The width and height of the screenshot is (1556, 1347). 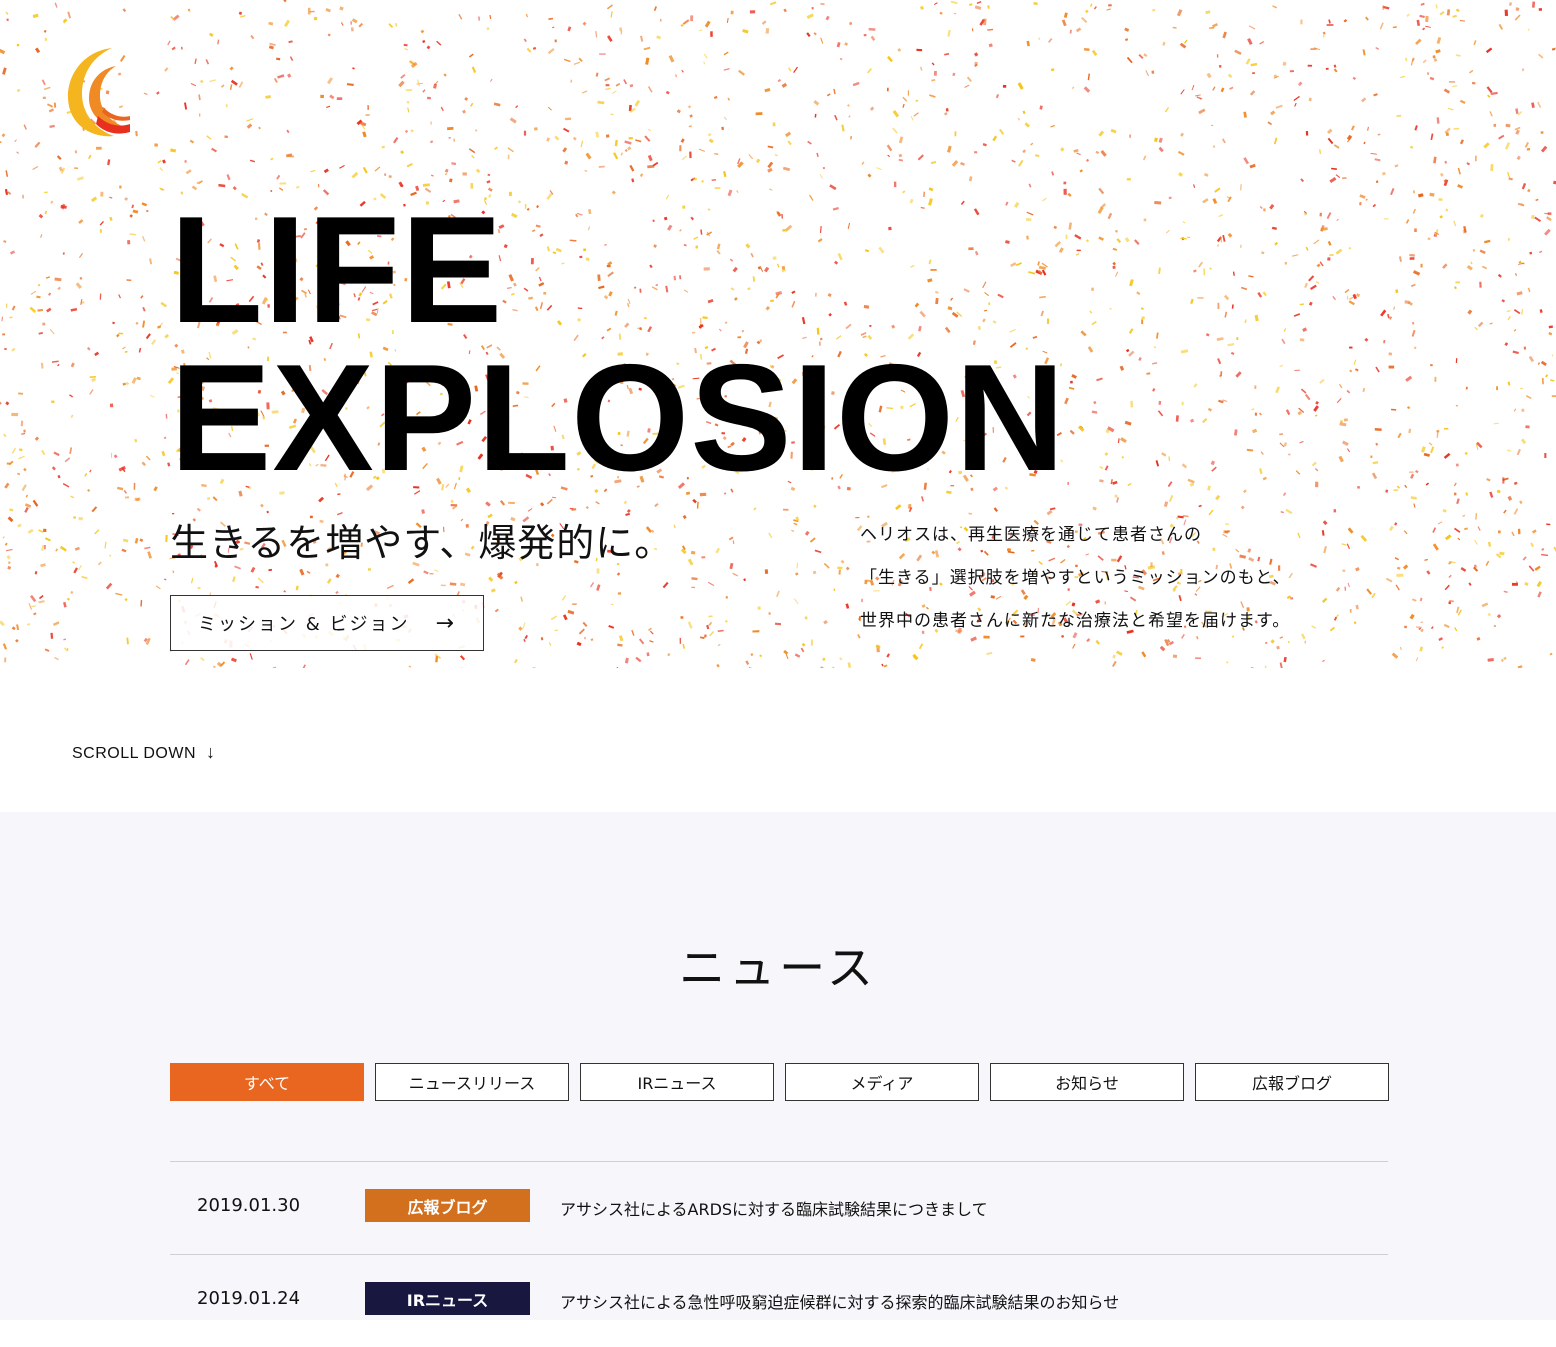 I want to click on news-title-link: アサシス社による急性呼吸窮迫症候群に対する探索的臨床試験結果のお知らせ, so click(x=839, y=1301).